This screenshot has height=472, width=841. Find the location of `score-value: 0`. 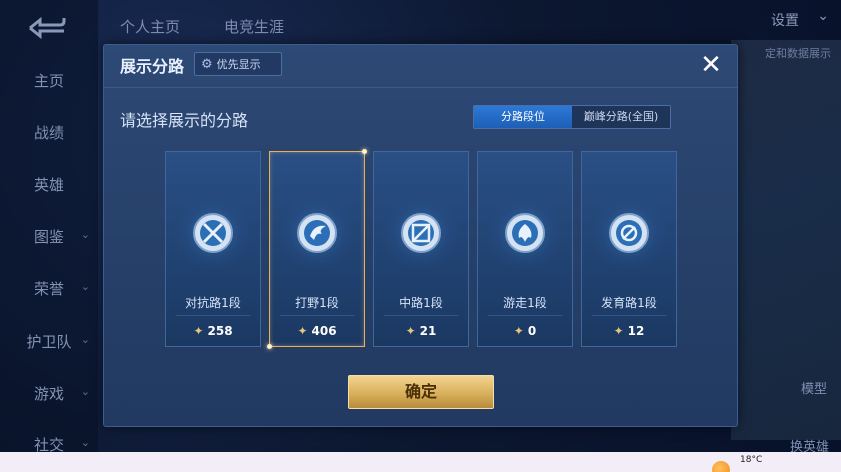

score-value: 0 is located at coordinates (532, 331).